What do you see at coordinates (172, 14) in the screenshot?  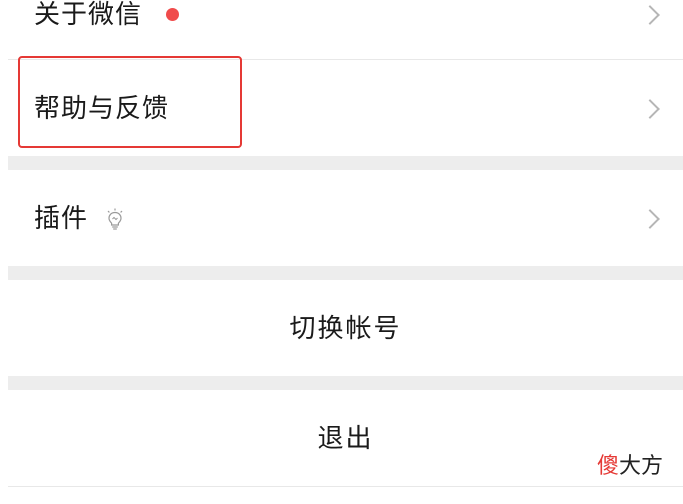 I see `red-dot-badge` at bounding box center [172, 14].